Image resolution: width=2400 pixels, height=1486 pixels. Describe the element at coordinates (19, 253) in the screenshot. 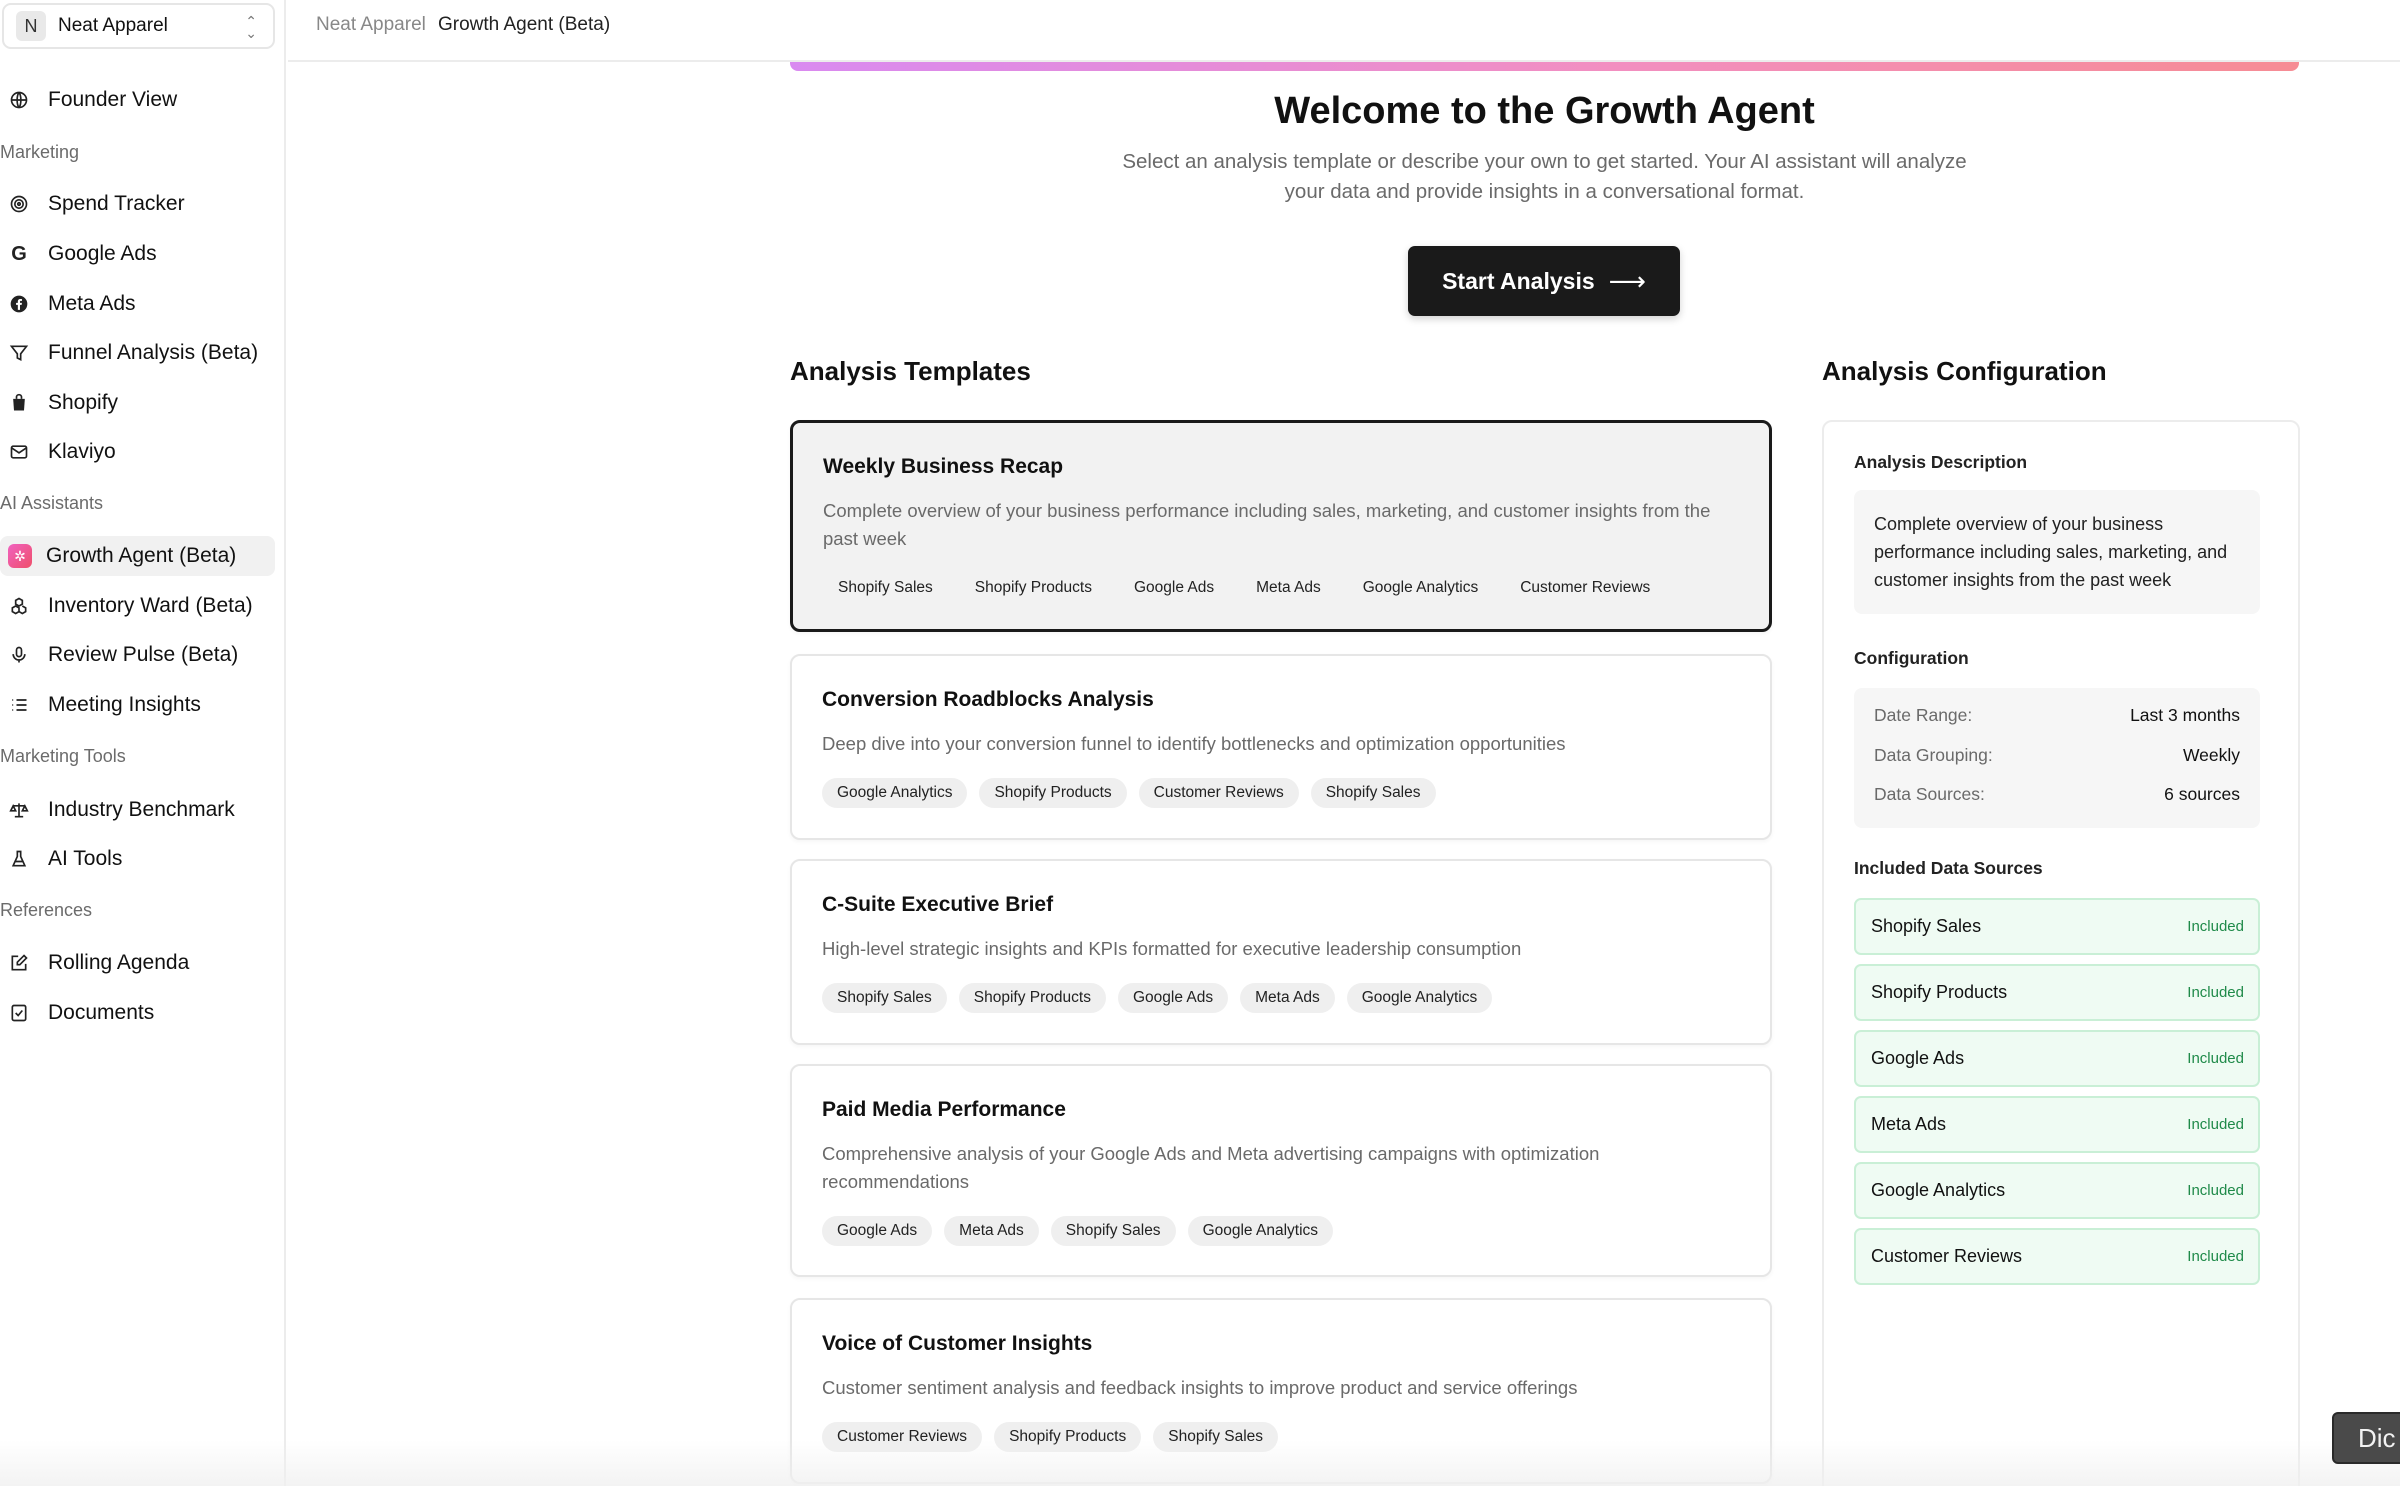

I see `google-icon: G` at that location.